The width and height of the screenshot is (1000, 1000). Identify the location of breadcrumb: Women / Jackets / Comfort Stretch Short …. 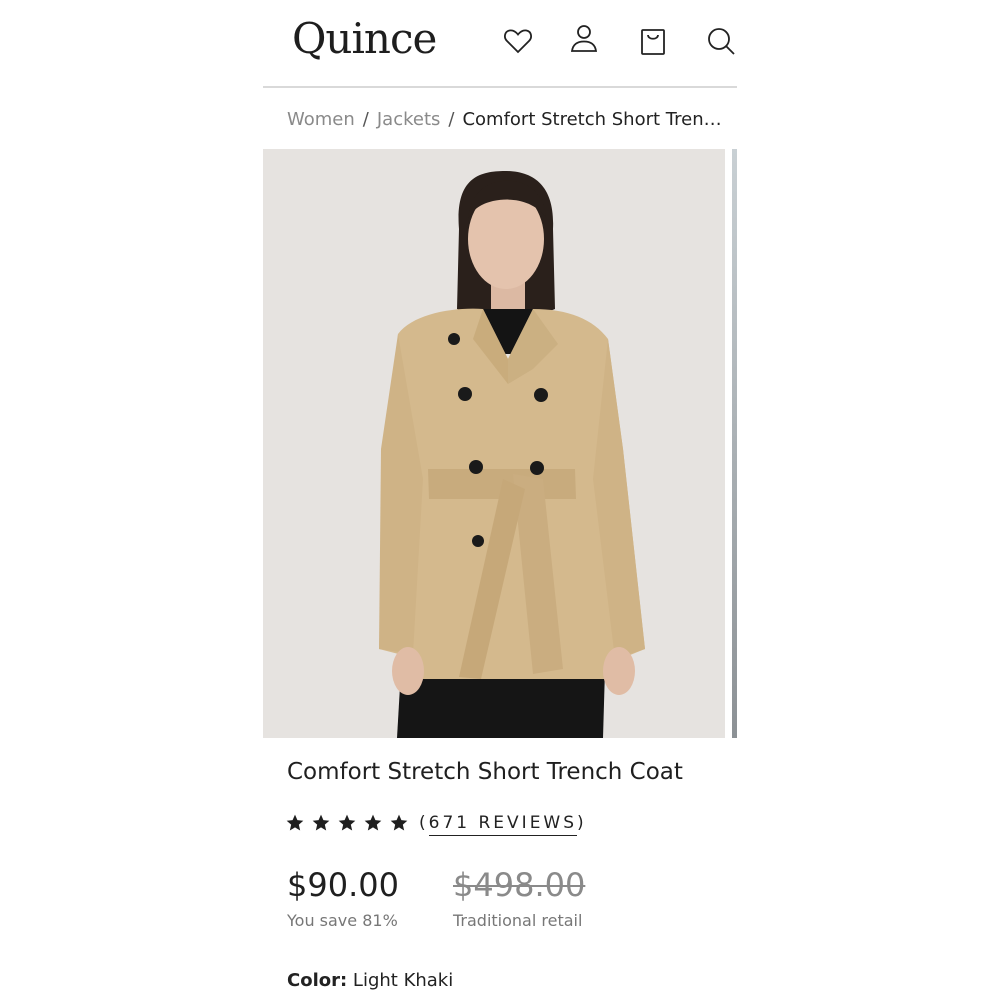
(507, 119).